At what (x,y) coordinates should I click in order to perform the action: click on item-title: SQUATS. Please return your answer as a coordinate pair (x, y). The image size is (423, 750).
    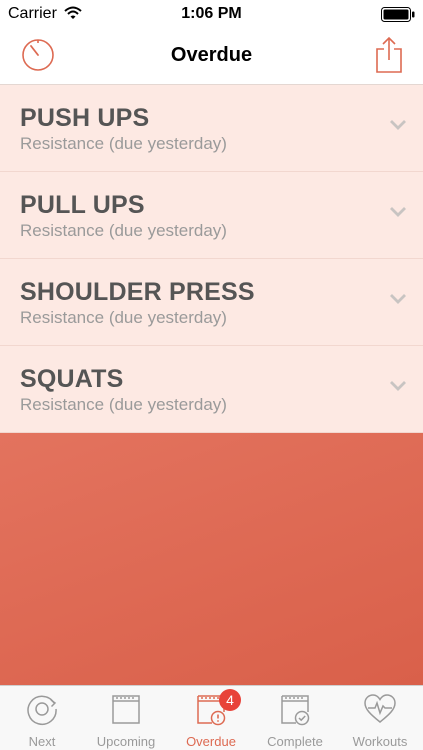
    Looking at the image, I should click on (72, 379).